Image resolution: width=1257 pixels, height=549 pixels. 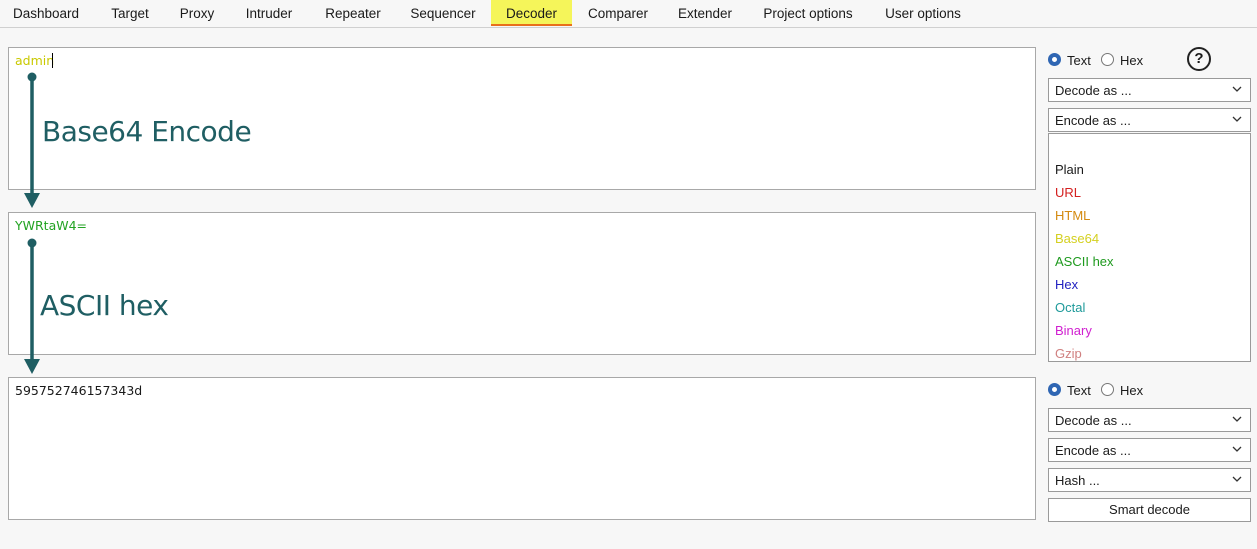 I want to click on annotation-base64-encode: Base64 Encode, so click(x=147, y=131).